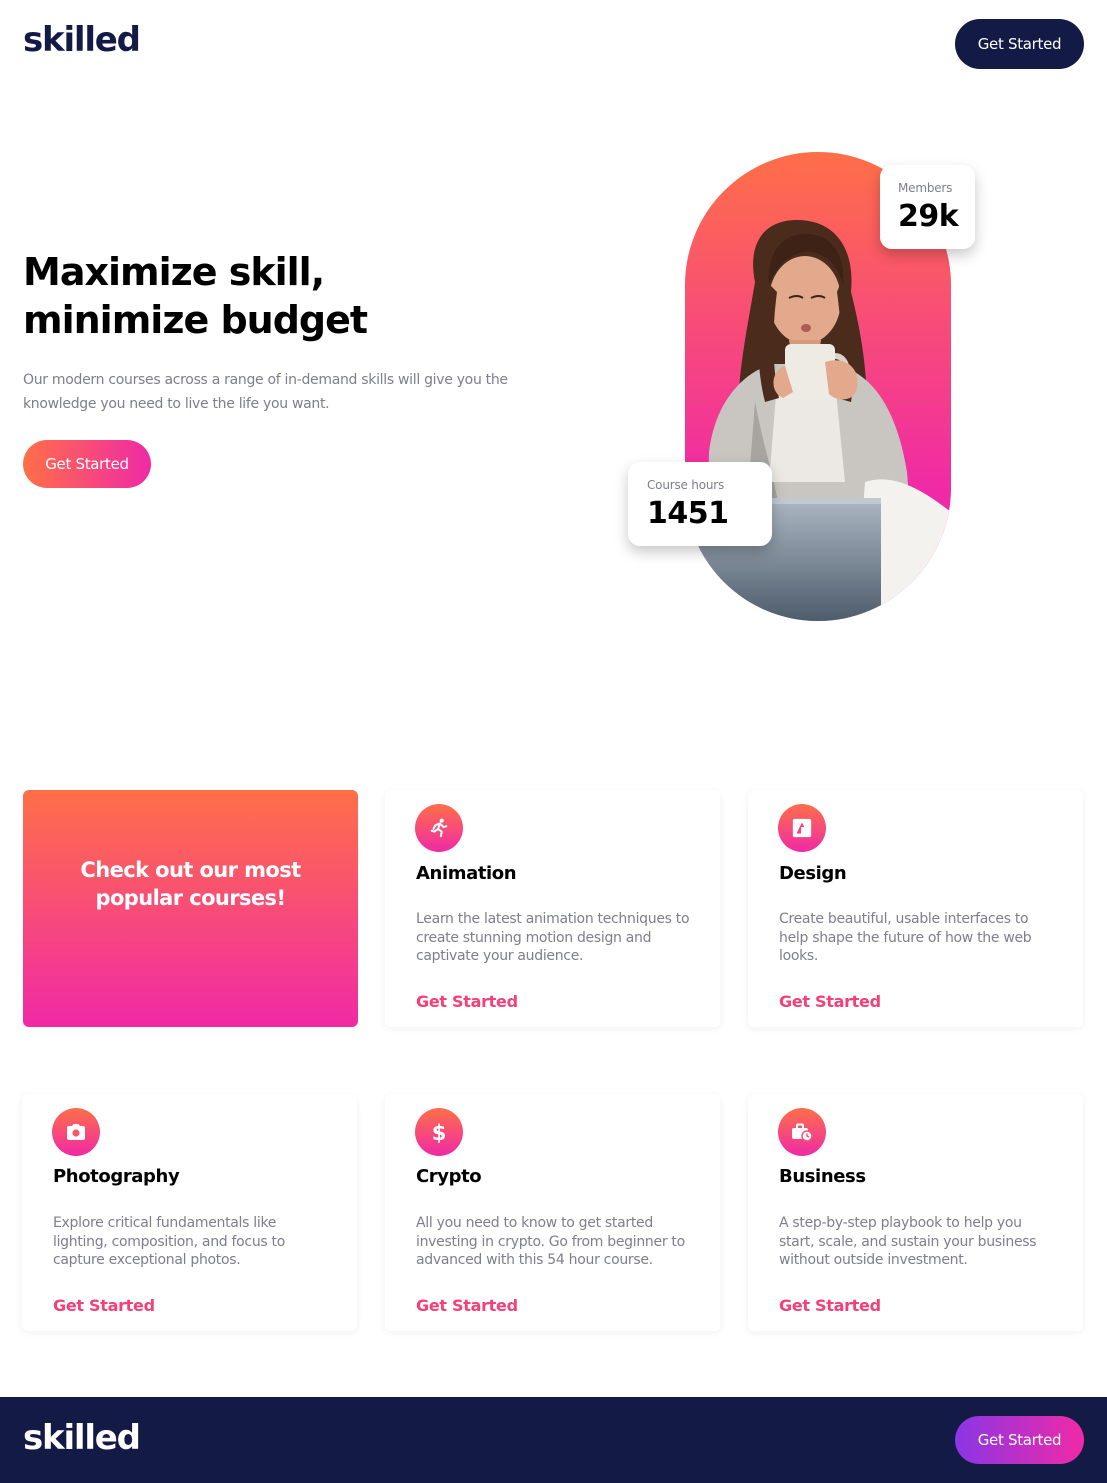 The height and width of the screenshot is (1483, 1107). Describe the element at coordinates (190, 884) in the screenshot. I see `popular-courses-heading: Check out our most popular courses!` at that location.